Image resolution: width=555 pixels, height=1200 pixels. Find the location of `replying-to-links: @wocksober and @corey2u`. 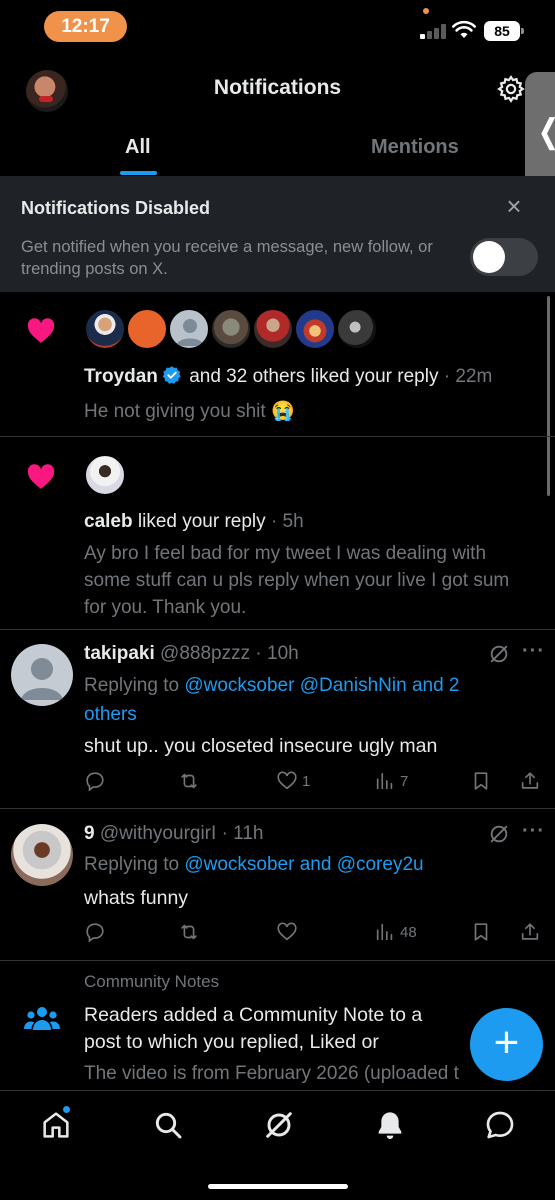

replying-to-links: @wocksober and @corey2u is located at coordinates (303, 864).